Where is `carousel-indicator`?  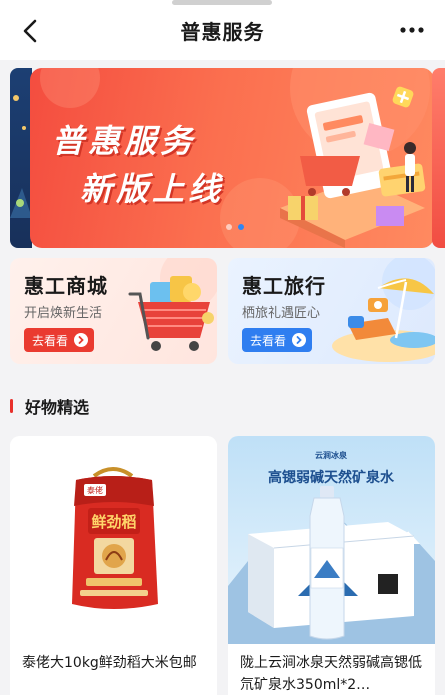
carousel-indicator is located at coordinates (235, 227).